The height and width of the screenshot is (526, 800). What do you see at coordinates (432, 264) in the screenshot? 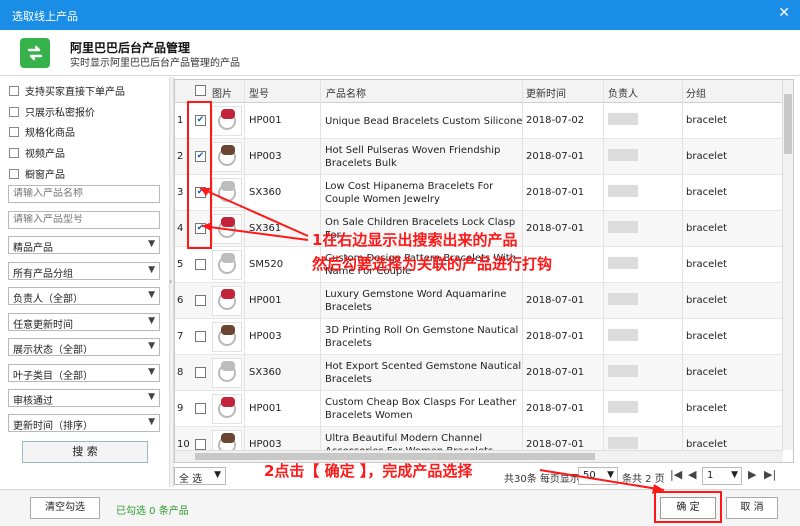
I see `annotation-step1-line2: 然后勾要选择为关联的产品进行打钩` at bounding box center [432, 264].